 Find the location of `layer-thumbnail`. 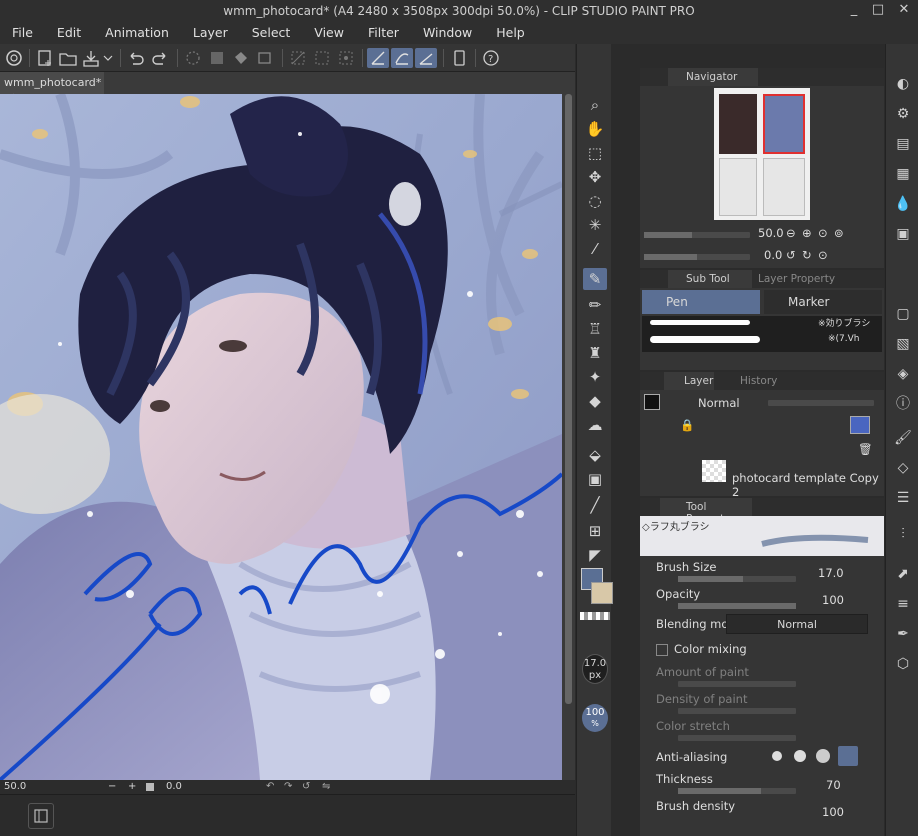

layer-thumbnail is located at coordinates (714, 471).